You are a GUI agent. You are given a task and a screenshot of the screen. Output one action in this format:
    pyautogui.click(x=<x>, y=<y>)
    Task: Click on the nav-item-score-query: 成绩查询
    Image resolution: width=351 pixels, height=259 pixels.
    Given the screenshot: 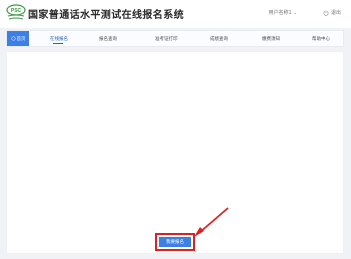 What is the action you would take?
    pyautogui.click(x=219, y=38)
    